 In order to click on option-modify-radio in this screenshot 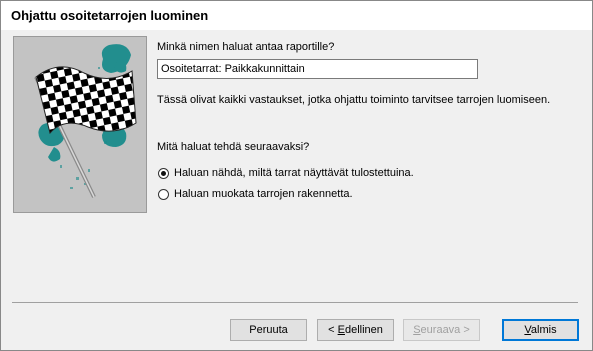, I will do `click(163, 194)`.